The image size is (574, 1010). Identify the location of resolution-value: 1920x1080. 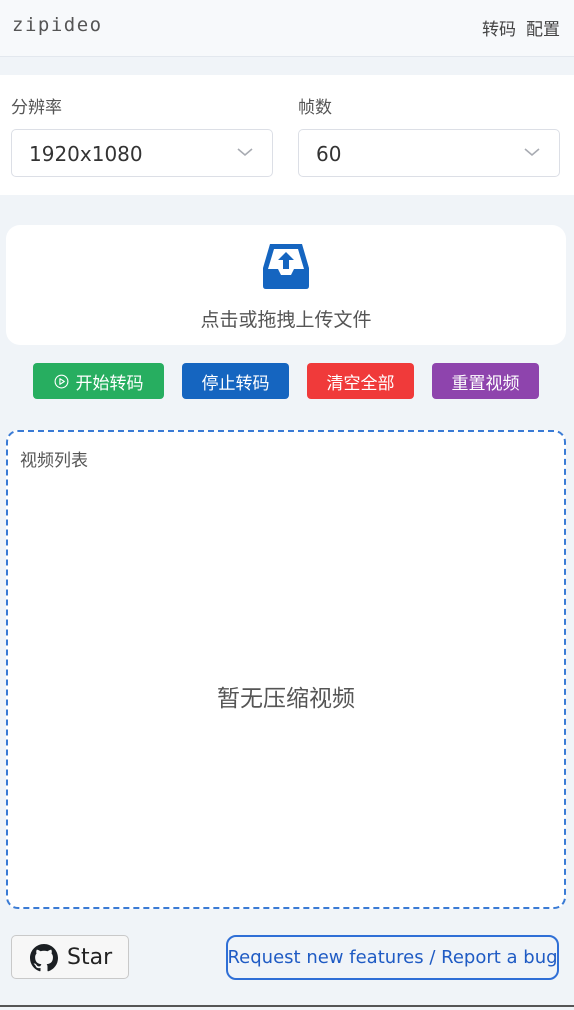
(86, 154).